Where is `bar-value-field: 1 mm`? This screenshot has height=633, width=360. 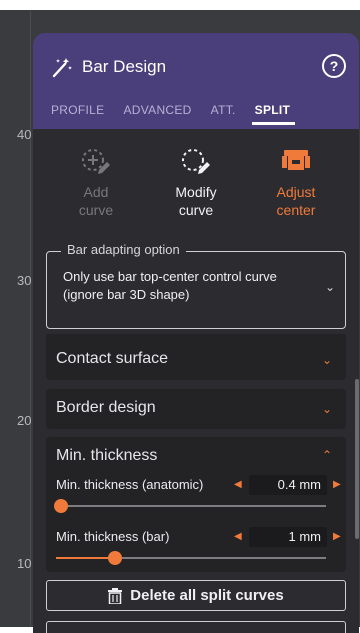 bar-value-field: 1 mm is located at coordinates (288, 537).